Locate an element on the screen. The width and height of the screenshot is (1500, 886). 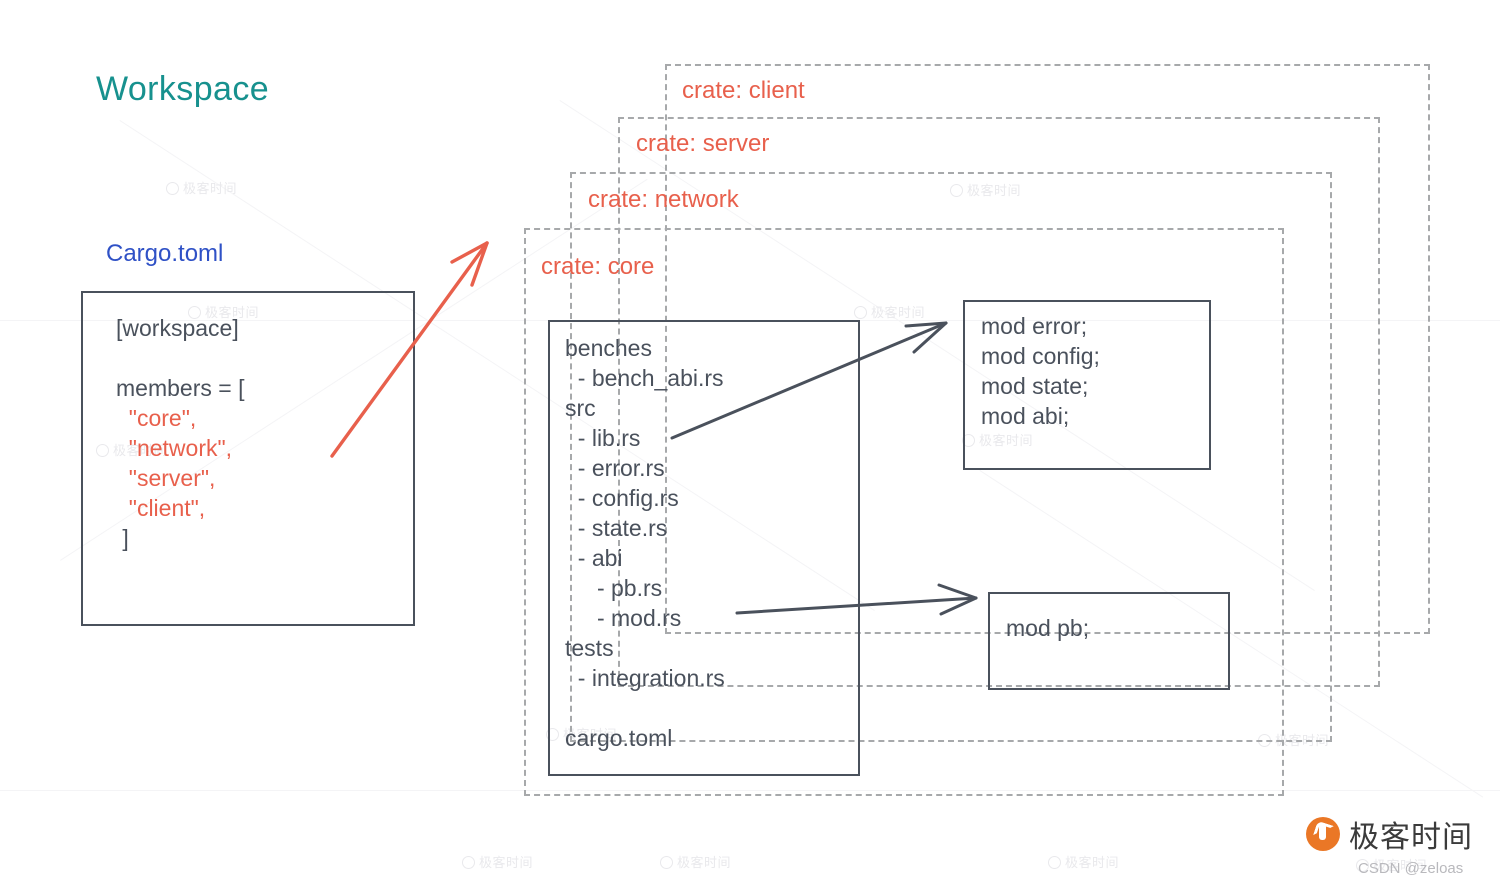
cargo-member-server: "server", is located at coordinates (172, 478).